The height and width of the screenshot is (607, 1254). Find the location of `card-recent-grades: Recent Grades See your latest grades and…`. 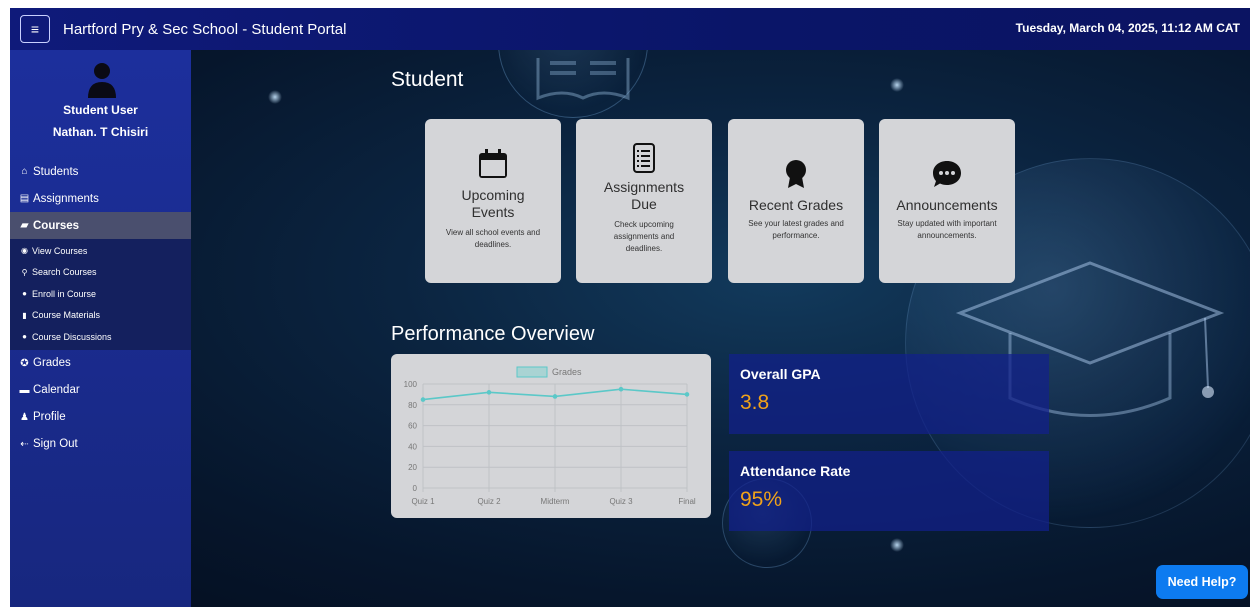

card-recent-grades: Recent Grades See your latest grades and… is located at coordinates (796, 201).